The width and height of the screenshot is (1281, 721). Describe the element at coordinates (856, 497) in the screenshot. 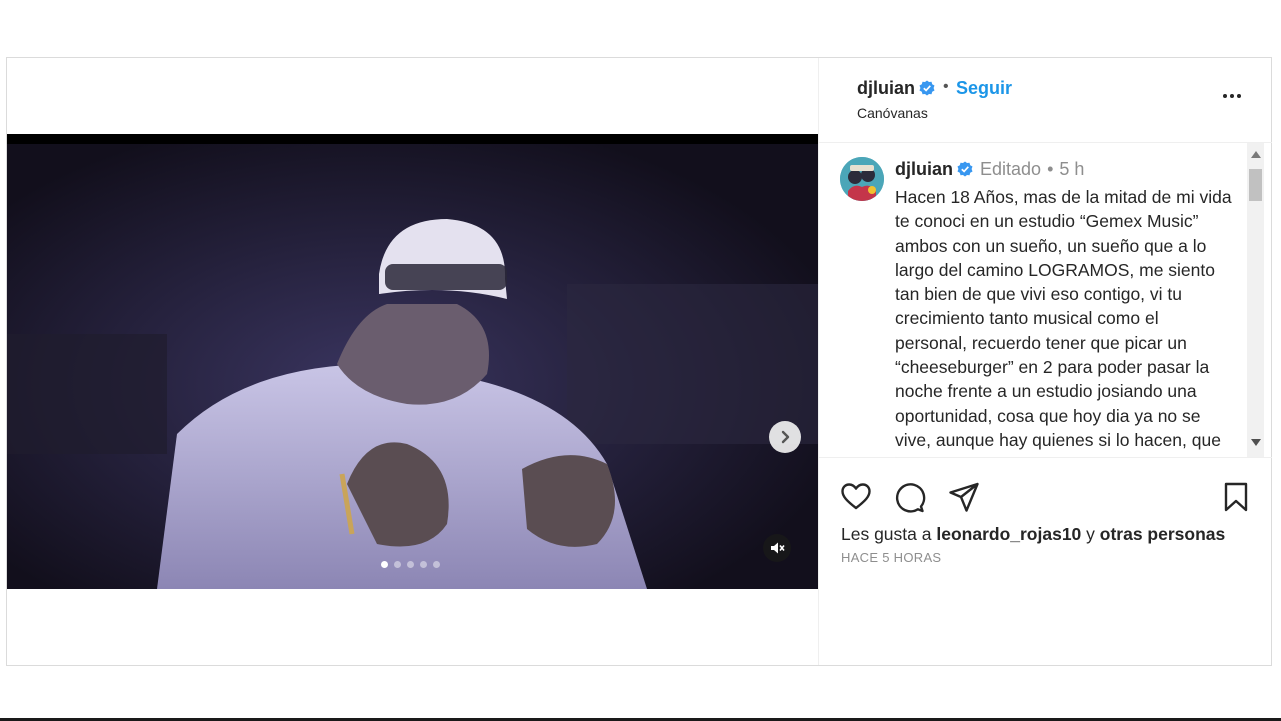

I see `heart-icon` at that location.